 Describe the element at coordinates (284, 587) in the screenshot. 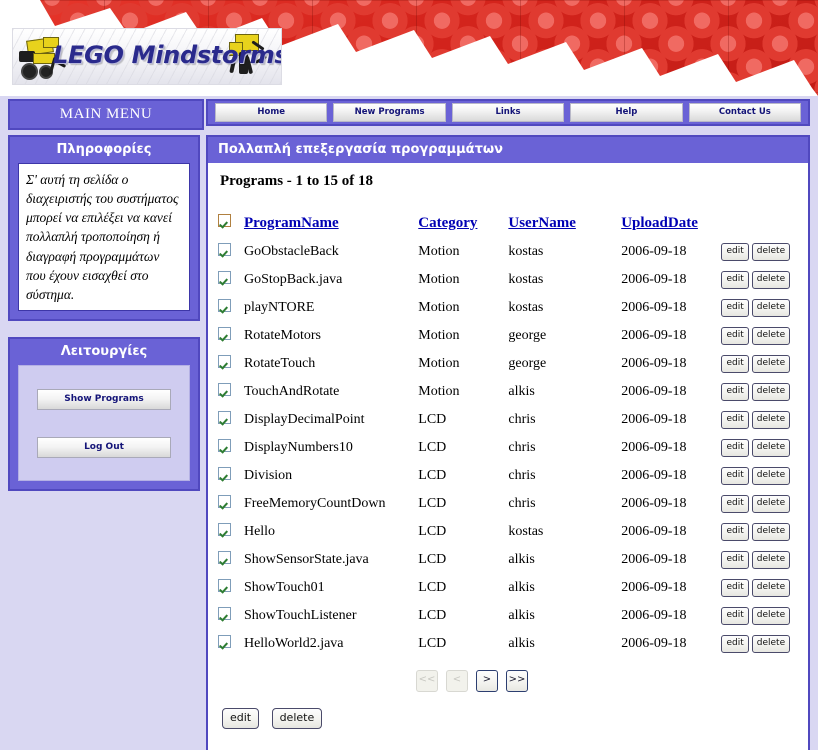

I see `programname-text: ShowTouch01` at that location.